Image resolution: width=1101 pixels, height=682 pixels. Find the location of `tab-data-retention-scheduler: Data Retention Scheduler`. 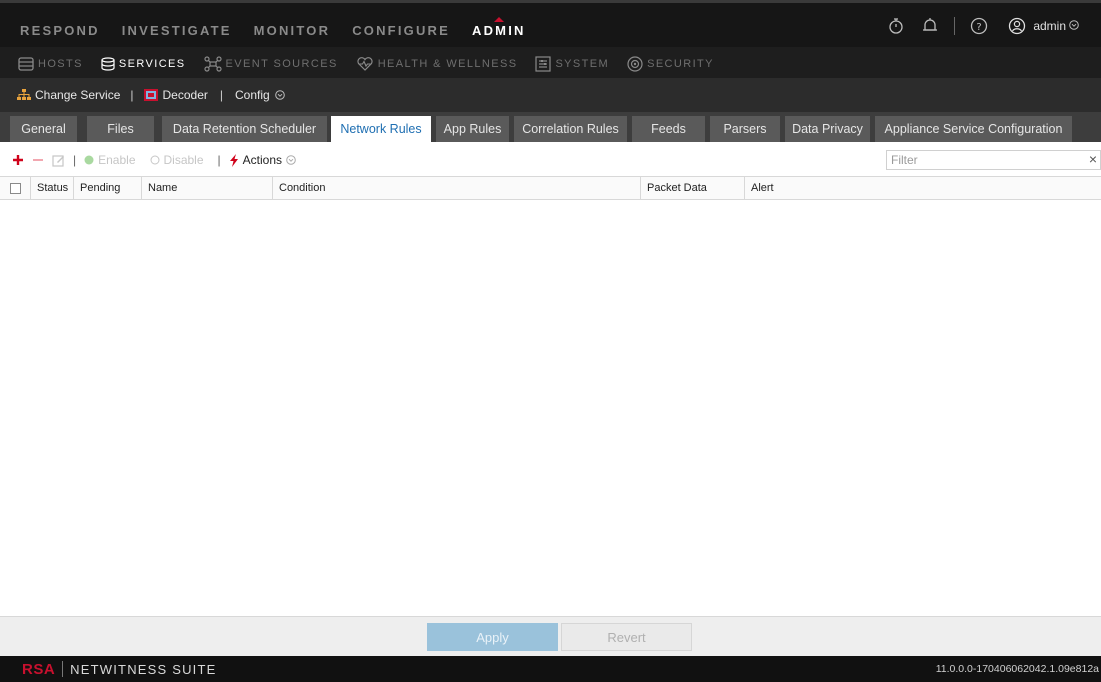

tab-data-retention-scheduler: Data Retention Scheduler is located at coordinates (245, 129).